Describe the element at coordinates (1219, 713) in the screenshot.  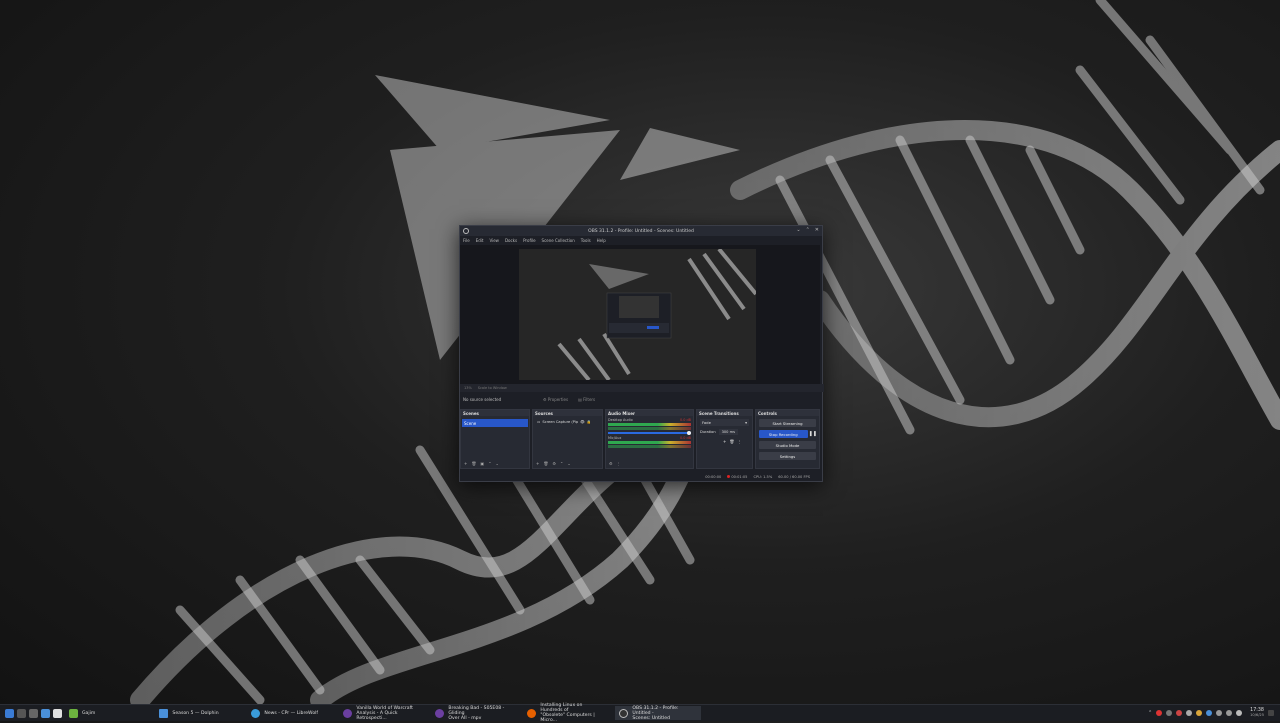
I see `volume-icon` at that location.